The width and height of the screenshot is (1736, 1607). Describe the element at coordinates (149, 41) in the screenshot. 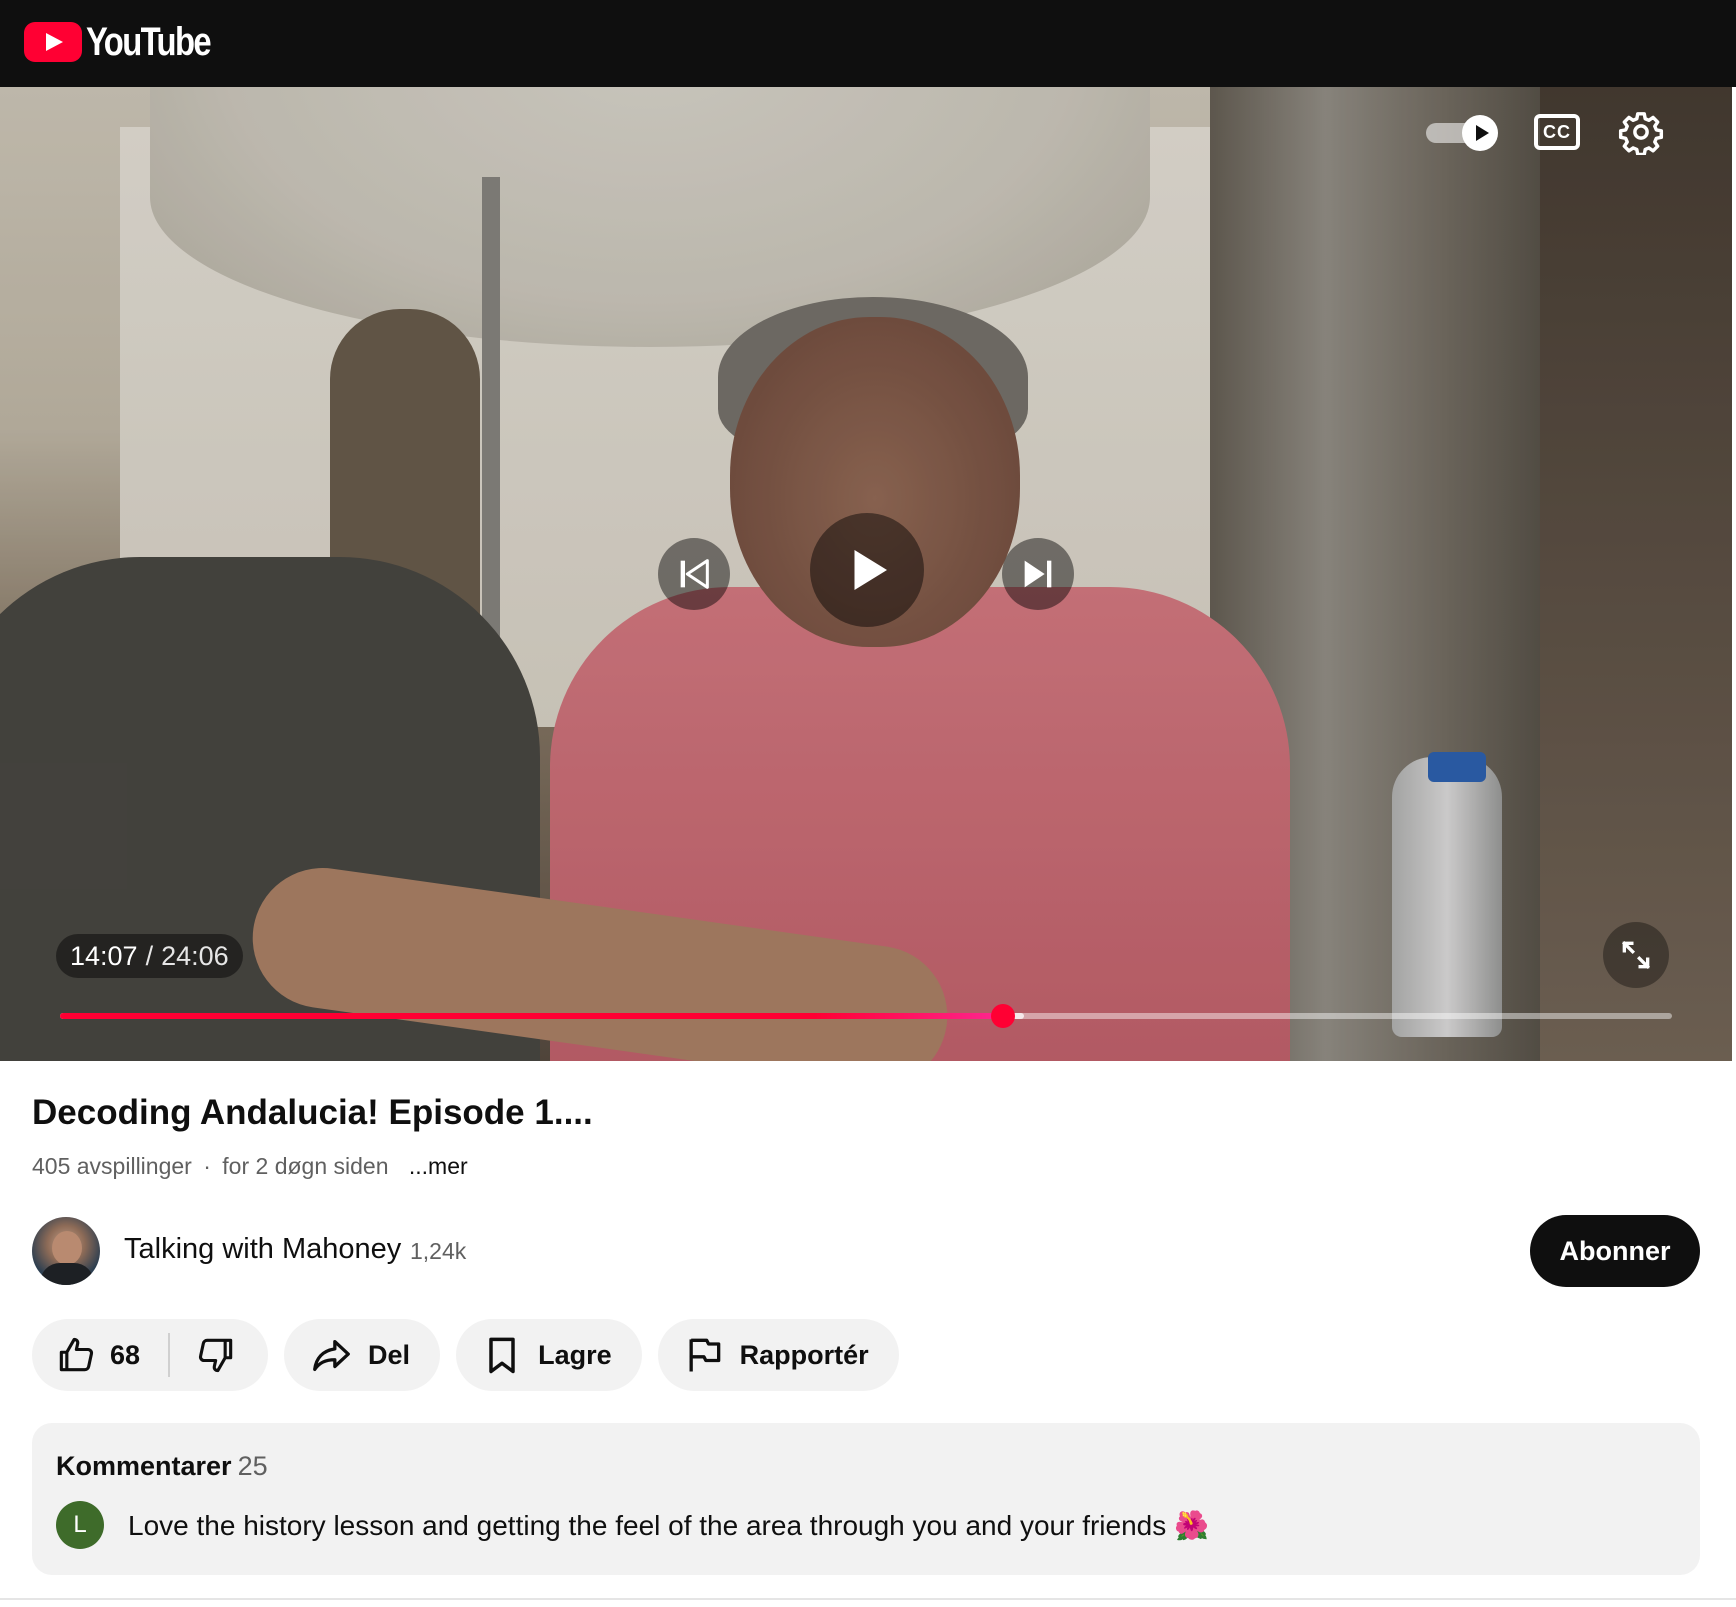

I see `logo-text: YouTube` at that location.